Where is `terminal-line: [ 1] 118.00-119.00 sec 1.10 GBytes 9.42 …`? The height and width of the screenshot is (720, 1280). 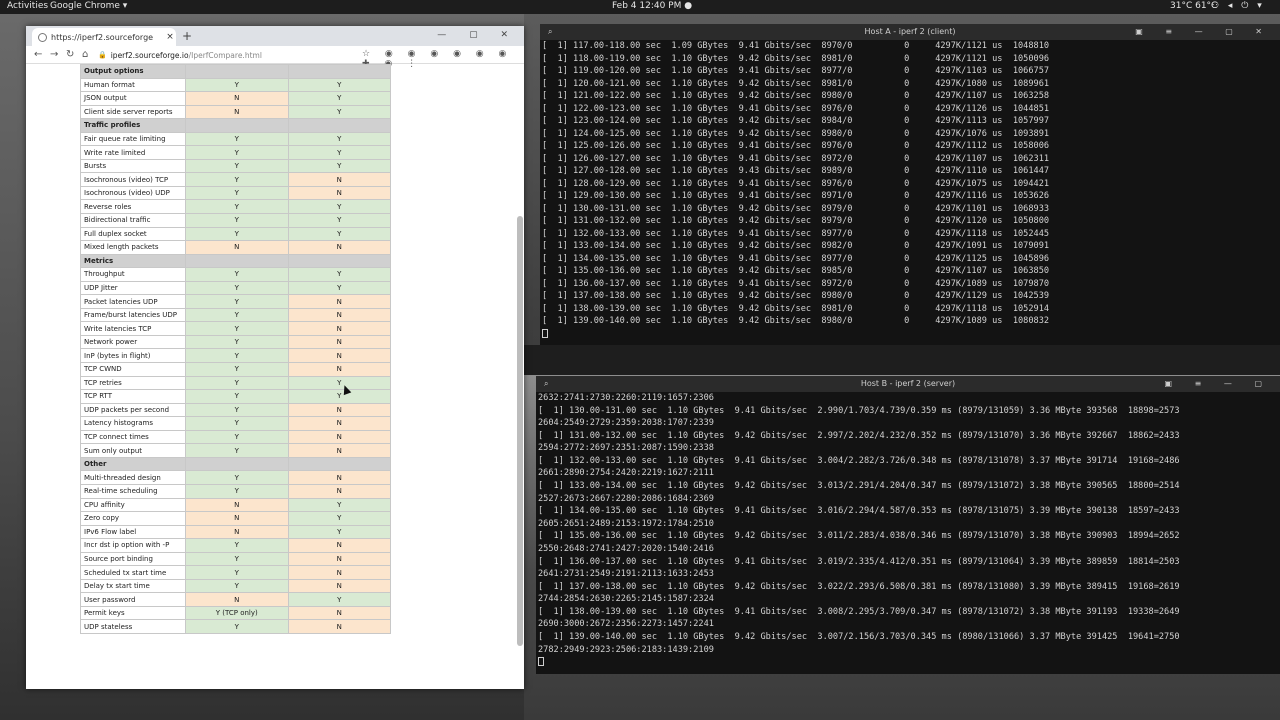 terminal-line: [ 1] 118.00-119.00 sec 1.10 GBytes 9.42 … is located at coordinates (796, 58).